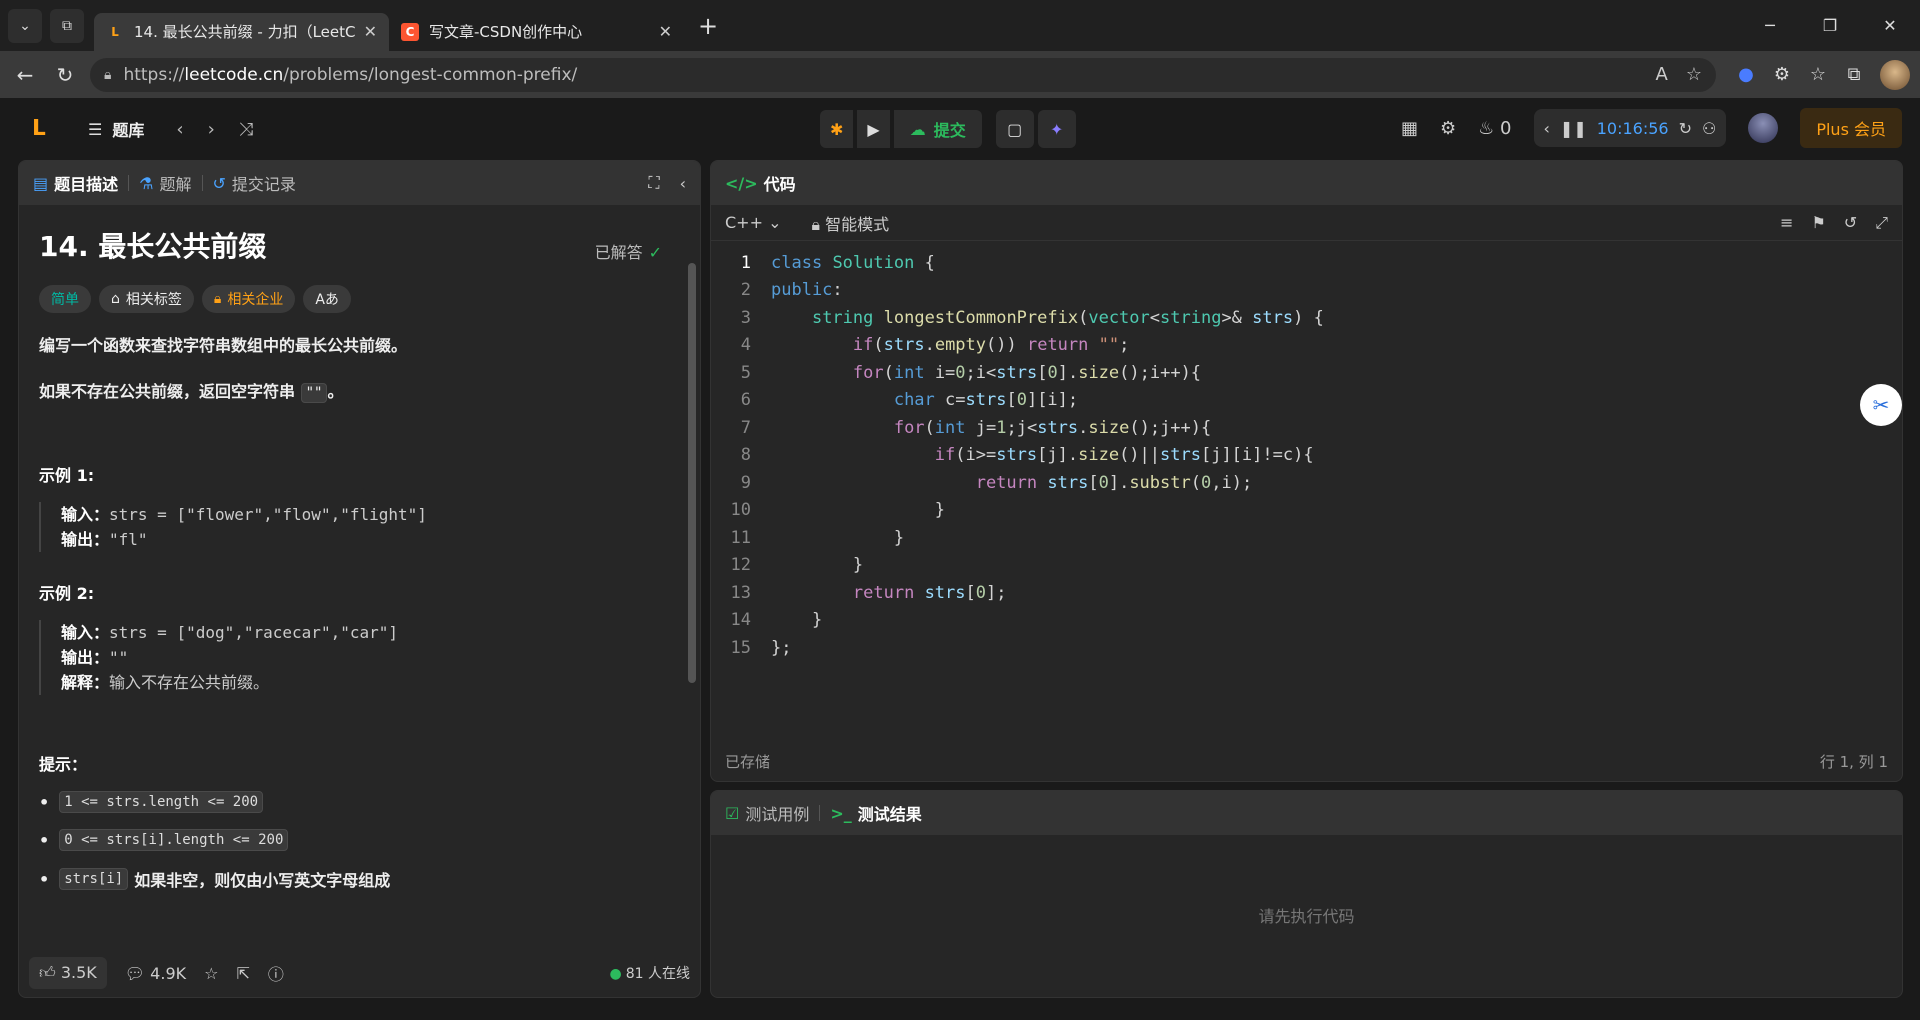 This screenshot has width=1920, height=1020. What do you see at coordinates (744, 222) in the screenshot?
I see `language-label: C++` at bounding box center [744, 222].